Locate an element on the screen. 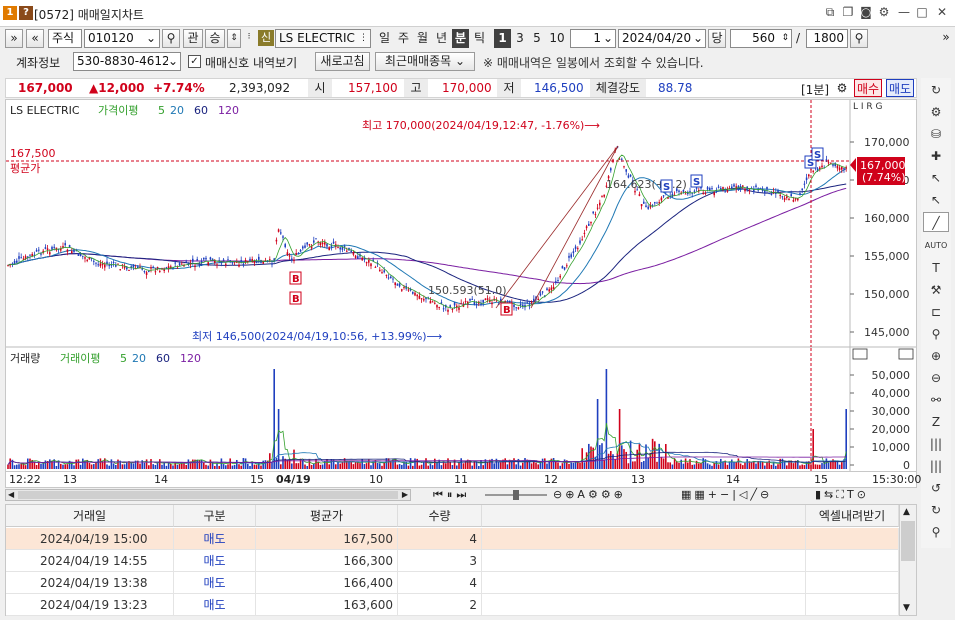 Image resolution: width=955 pixels, height=620 pixels. close-icon: ✕ is located at coordinates (942, 12).